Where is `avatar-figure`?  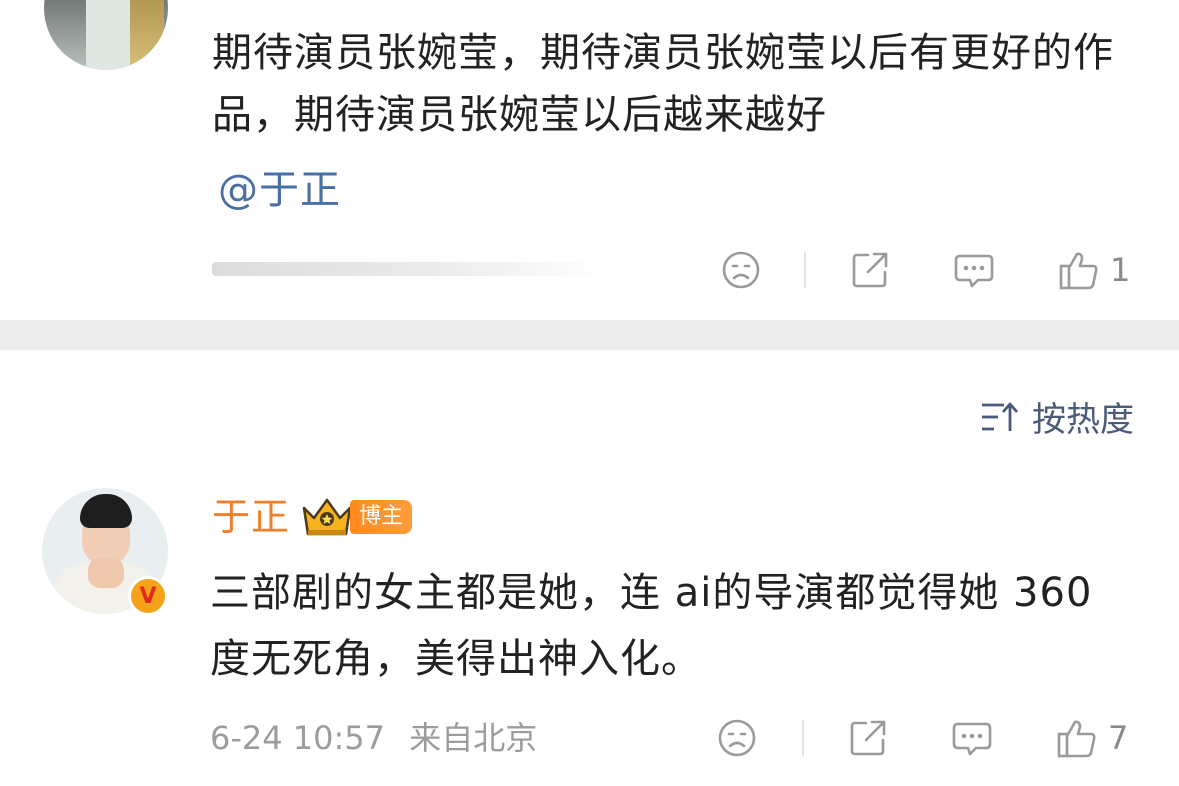 avatar-figure is located at coordinates (108, 35).